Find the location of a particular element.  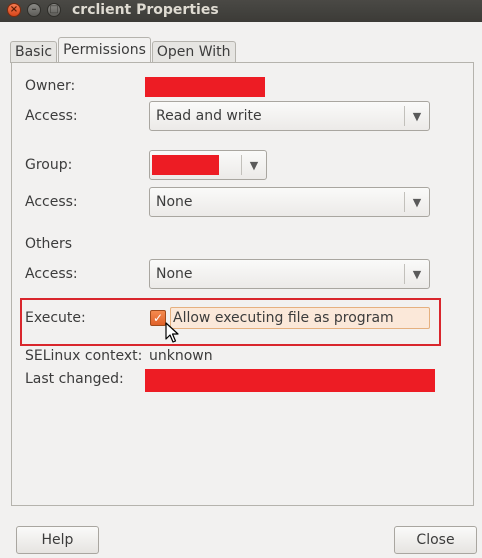

window-minimize-button: – is located at coordinates (34, 10).